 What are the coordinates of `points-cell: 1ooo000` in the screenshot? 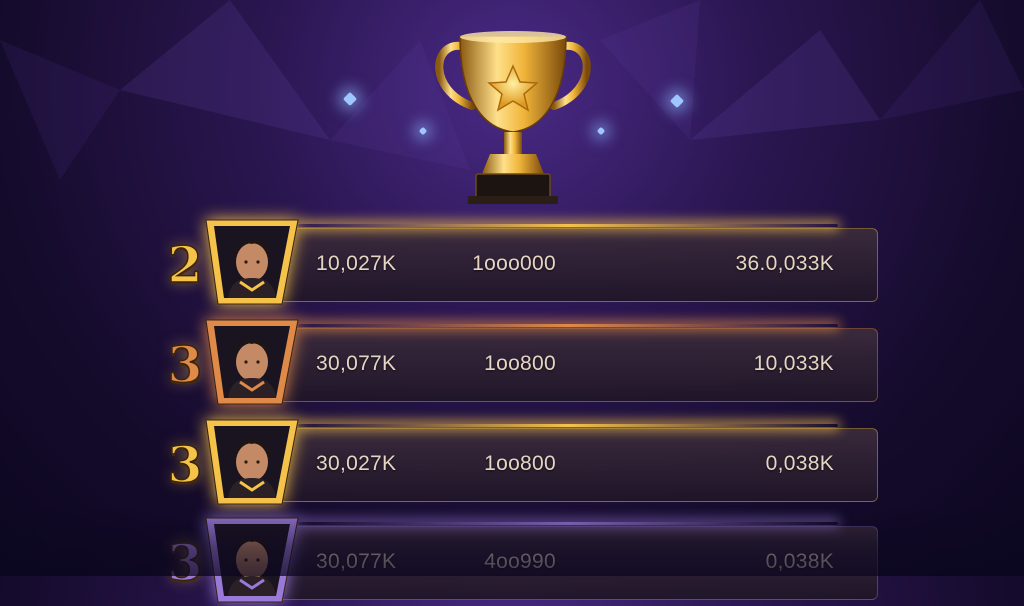 It's located at (514, 263).